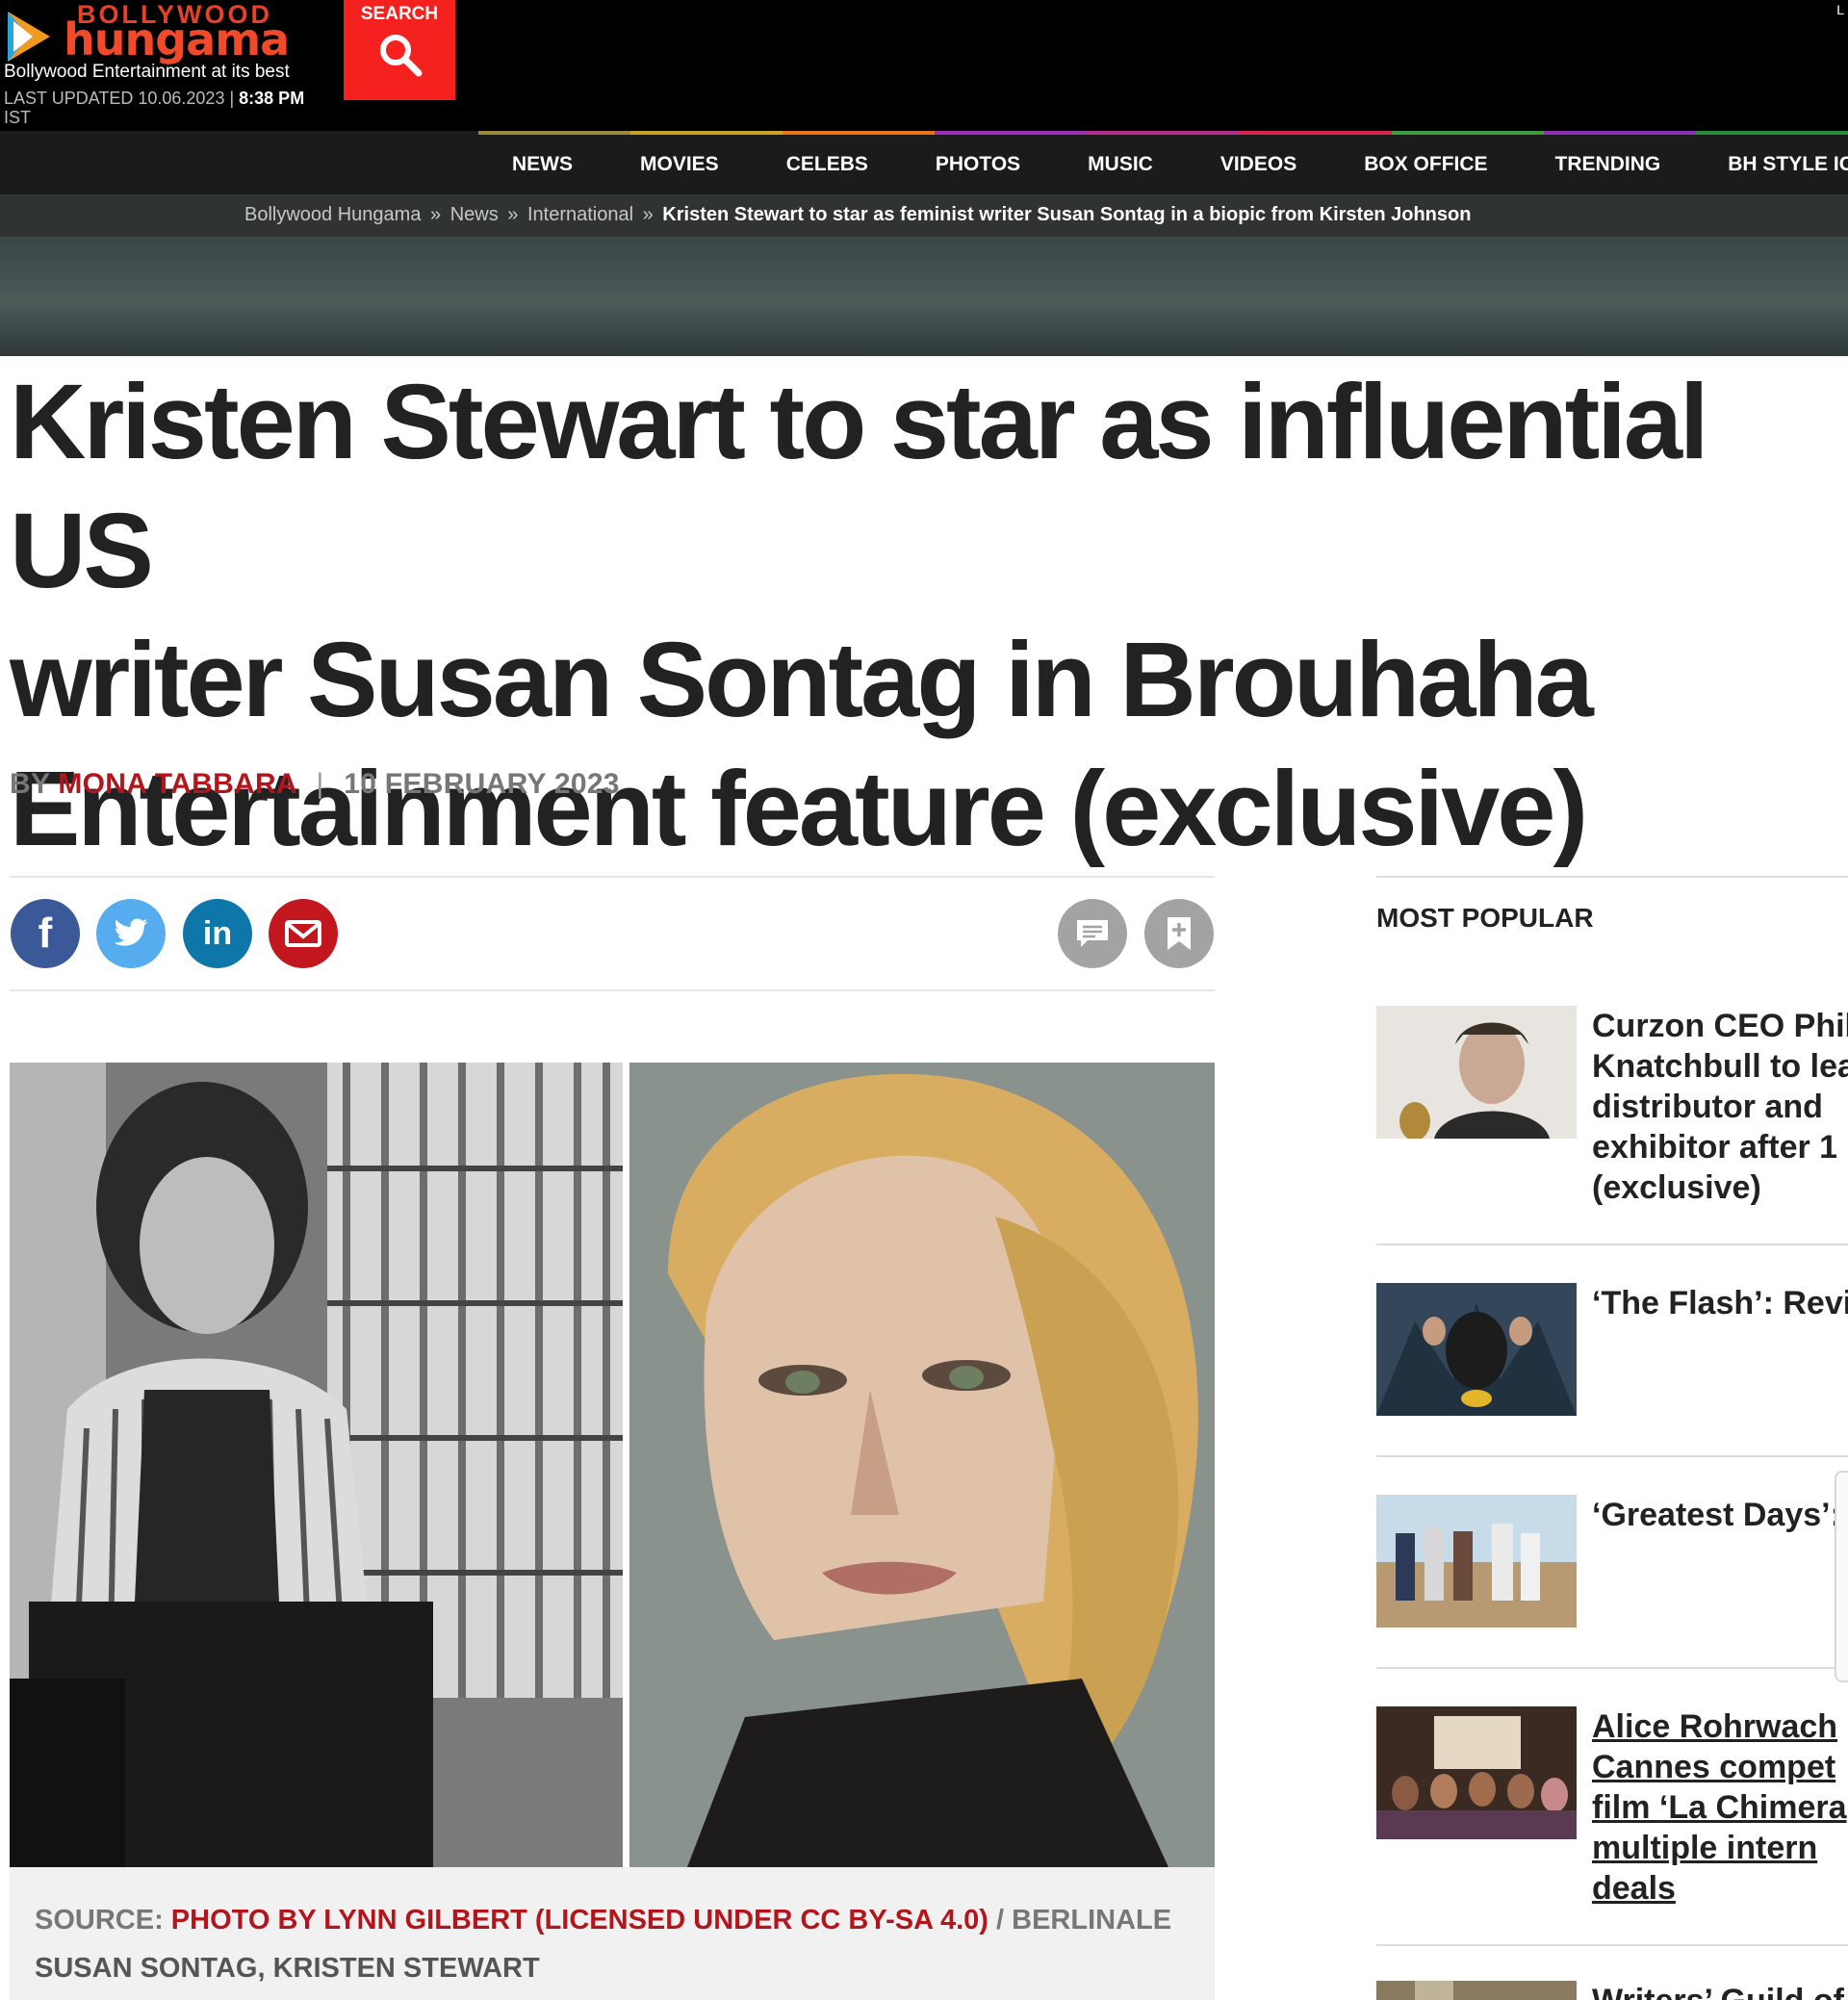 The image size is (1848, 2000). I want to click on headline-line: writer Susan Sontag in Brouhaha, so click(802, 680).